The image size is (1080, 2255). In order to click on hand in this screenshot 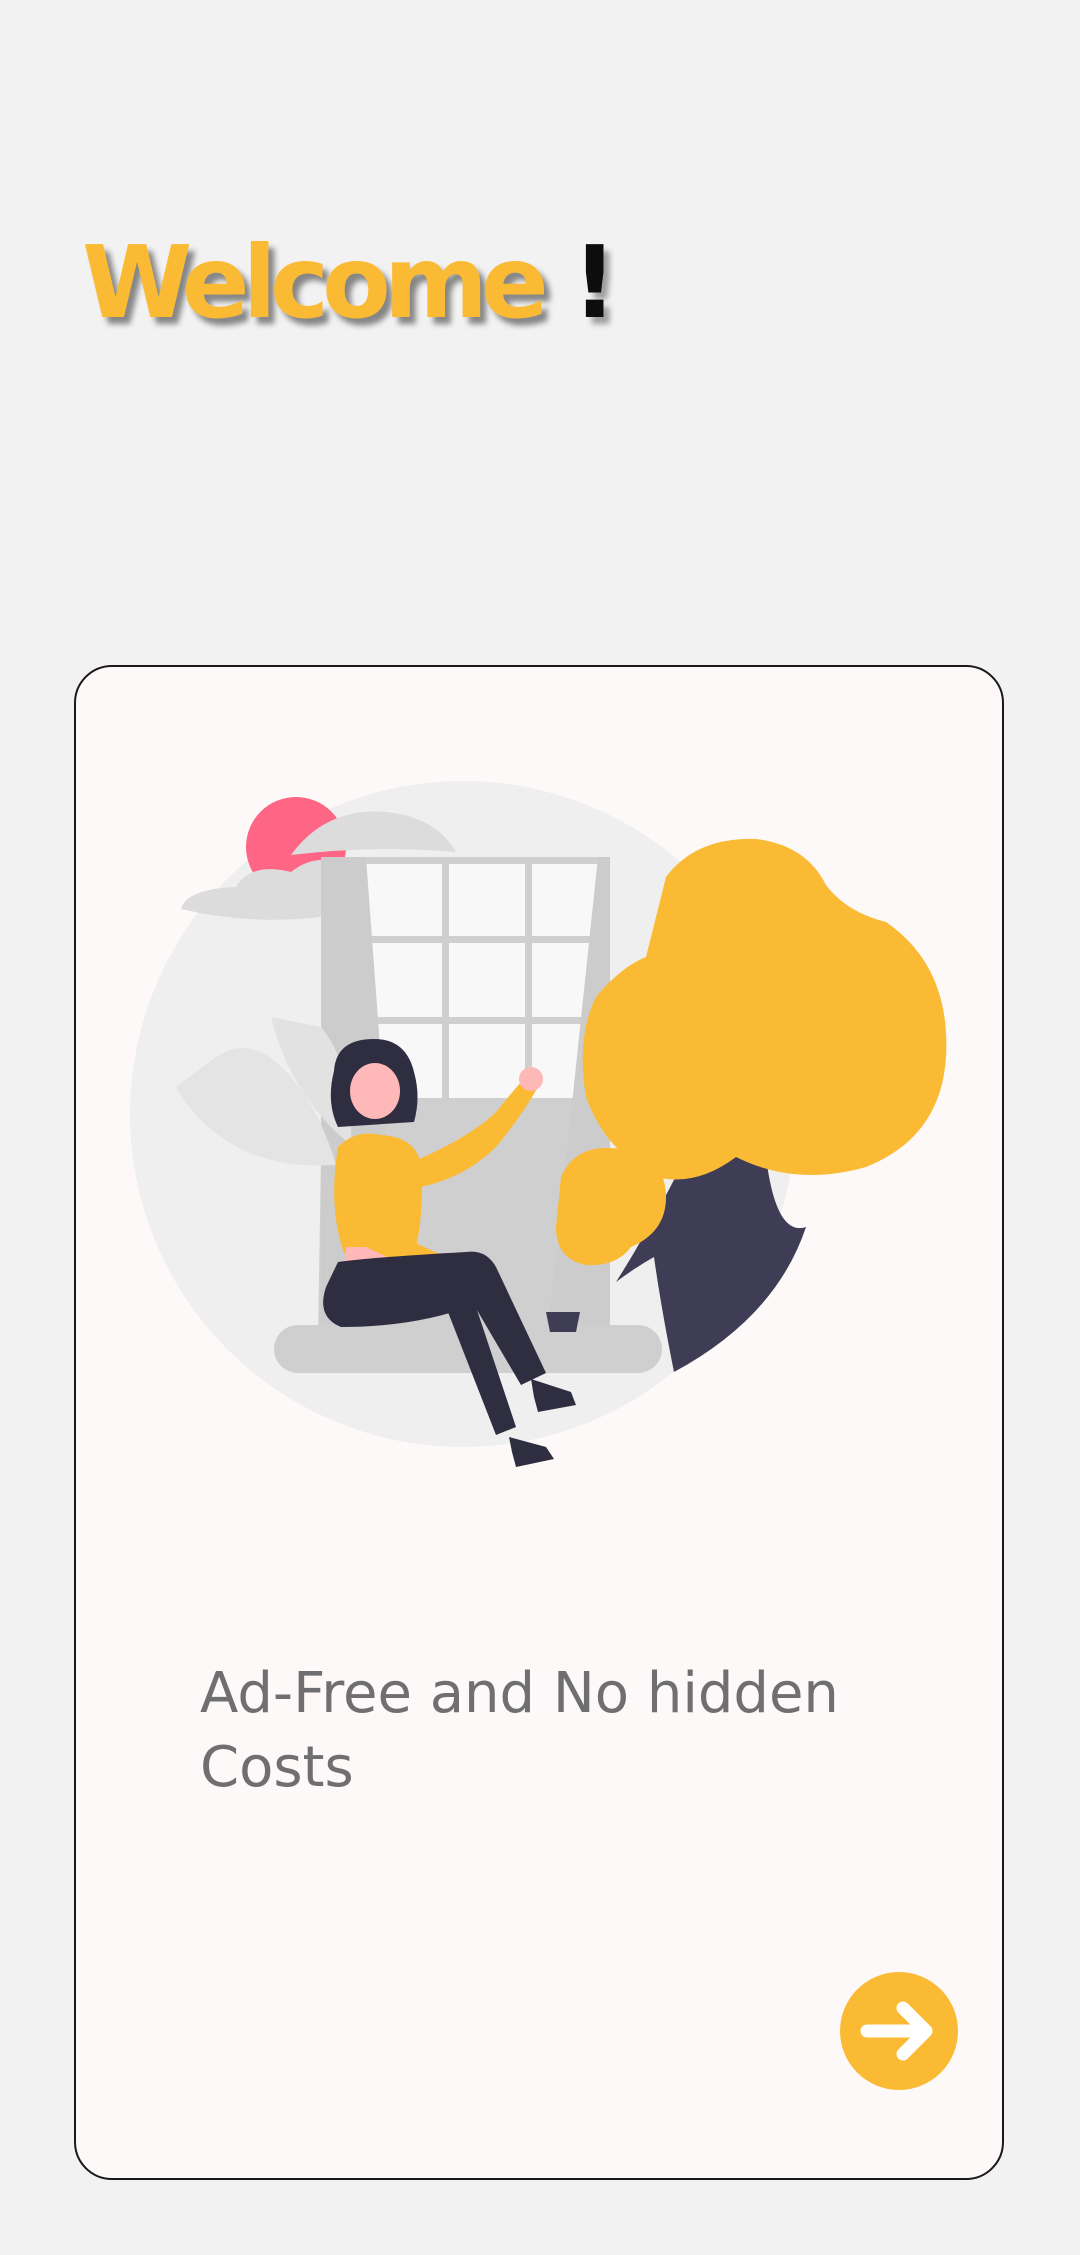, I will do `click(531, 1079)`.